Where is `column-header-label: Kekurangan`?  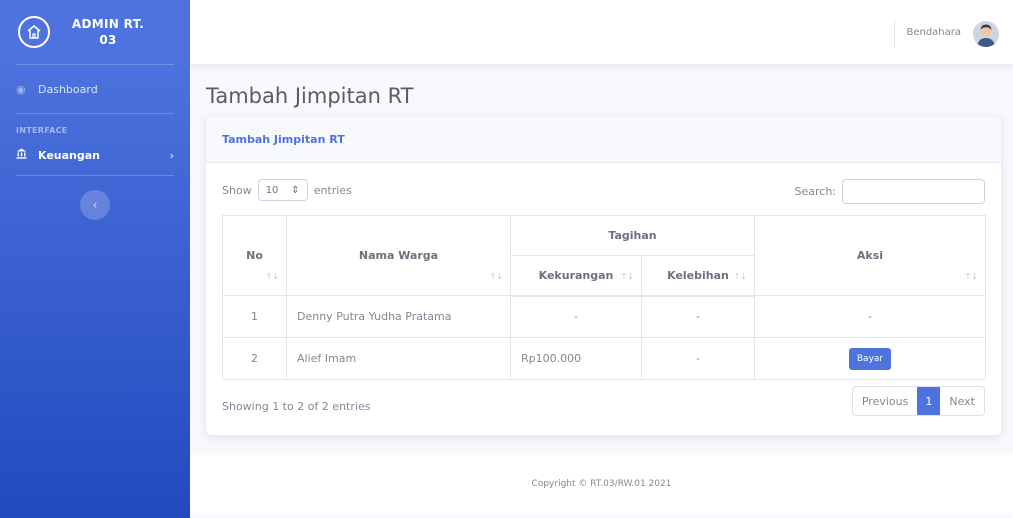 column-header-label: Kekurangan is located at coordinates (576, 275).